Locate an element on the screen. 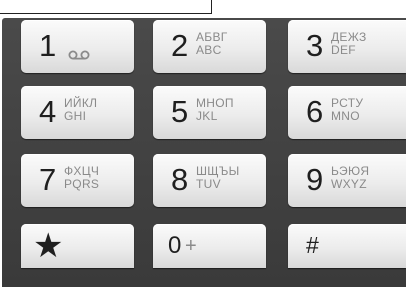  key-9: 9 ЬЭЮЯ WXYZ is located at coordinates (347, 180).